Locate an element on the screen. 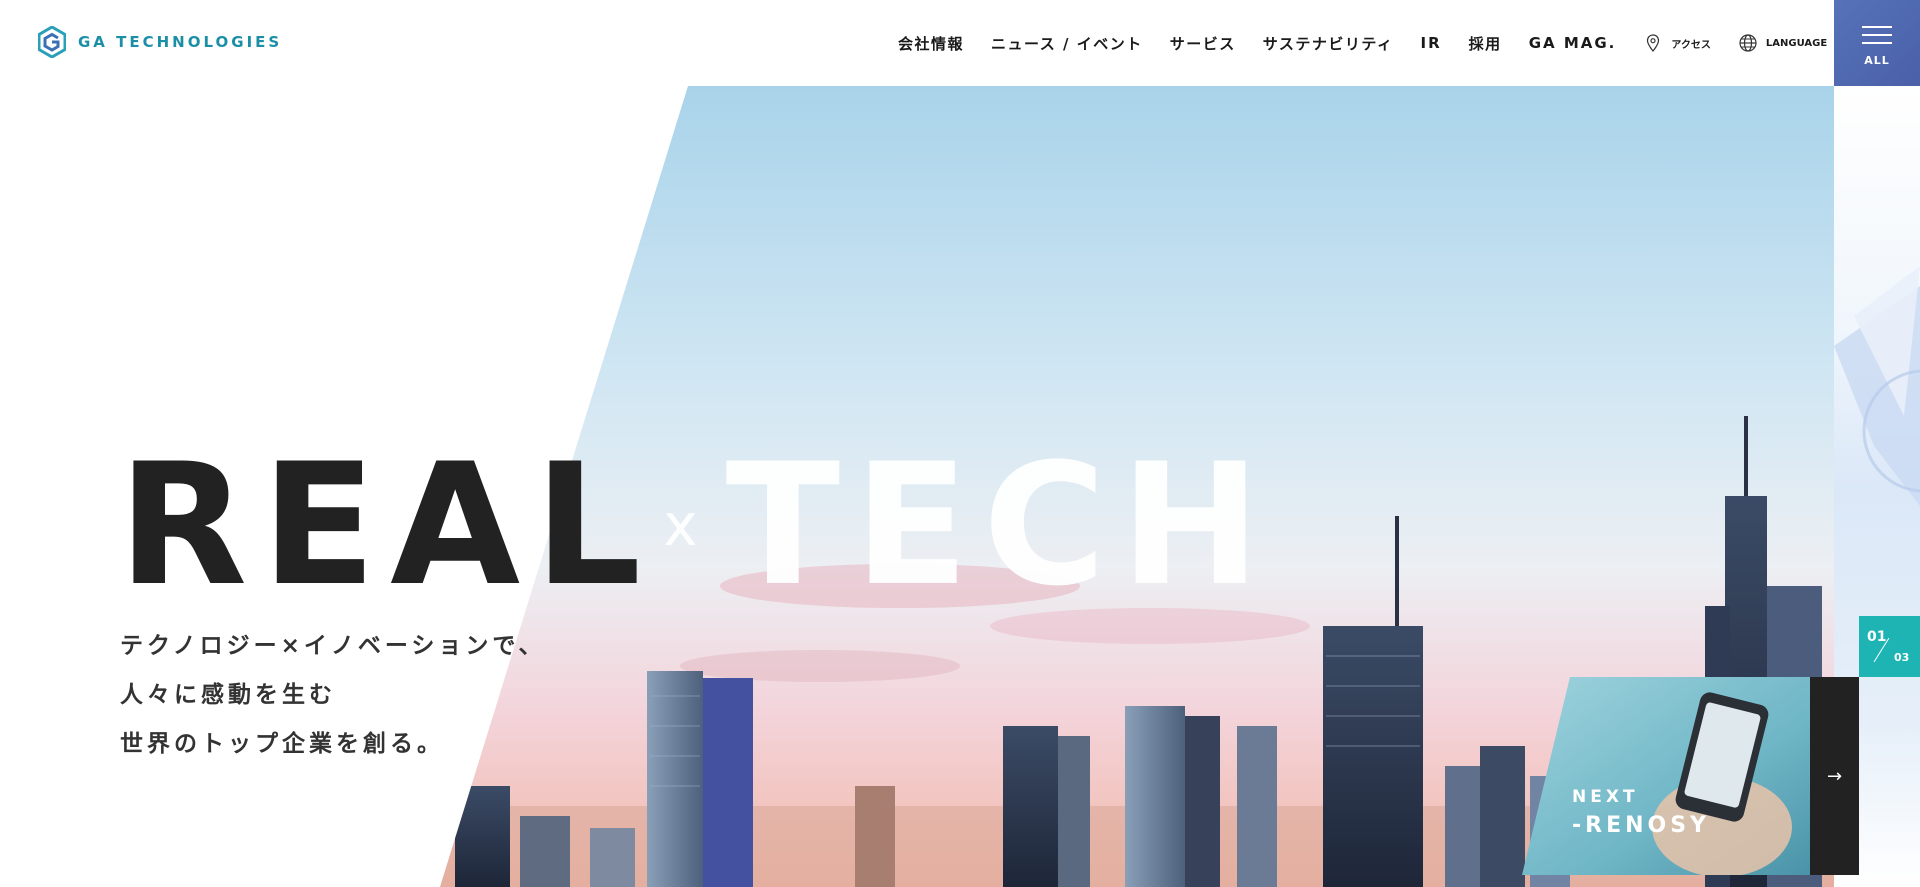 This screenshot has height=887, width=1920. brand-name: GA TECHNOLOGIES is located at coordinates (180, 42).